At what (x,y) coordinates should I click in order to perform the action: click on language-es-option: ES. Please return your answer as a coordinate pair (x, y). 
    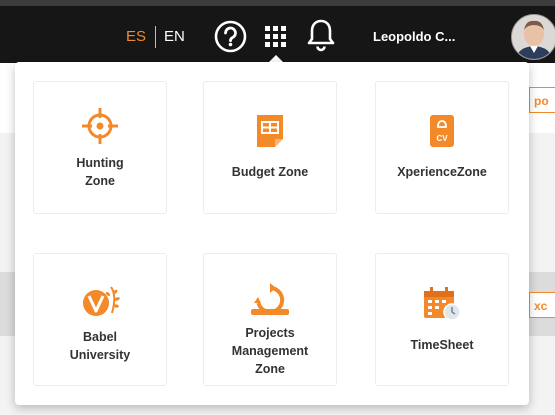
    Looking at the image, I should click on (136, 36).